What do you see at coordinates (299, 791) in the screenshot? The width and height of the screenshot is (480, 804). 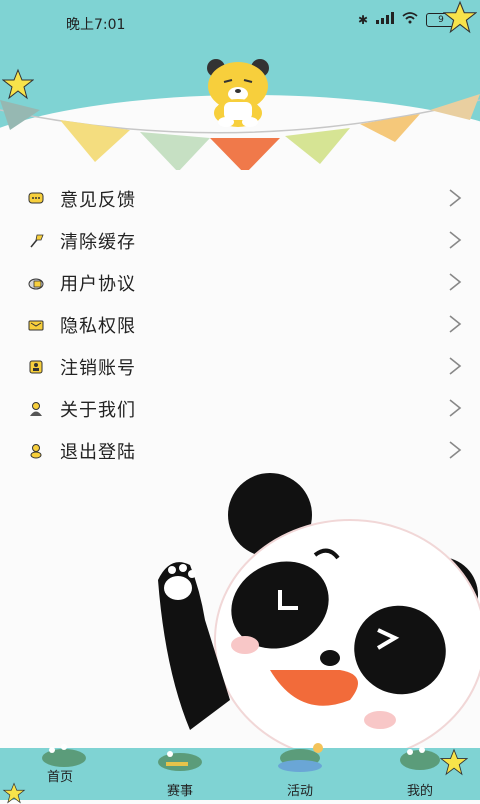 I see `tab-label: 活动` at bounding box center [299, 791].